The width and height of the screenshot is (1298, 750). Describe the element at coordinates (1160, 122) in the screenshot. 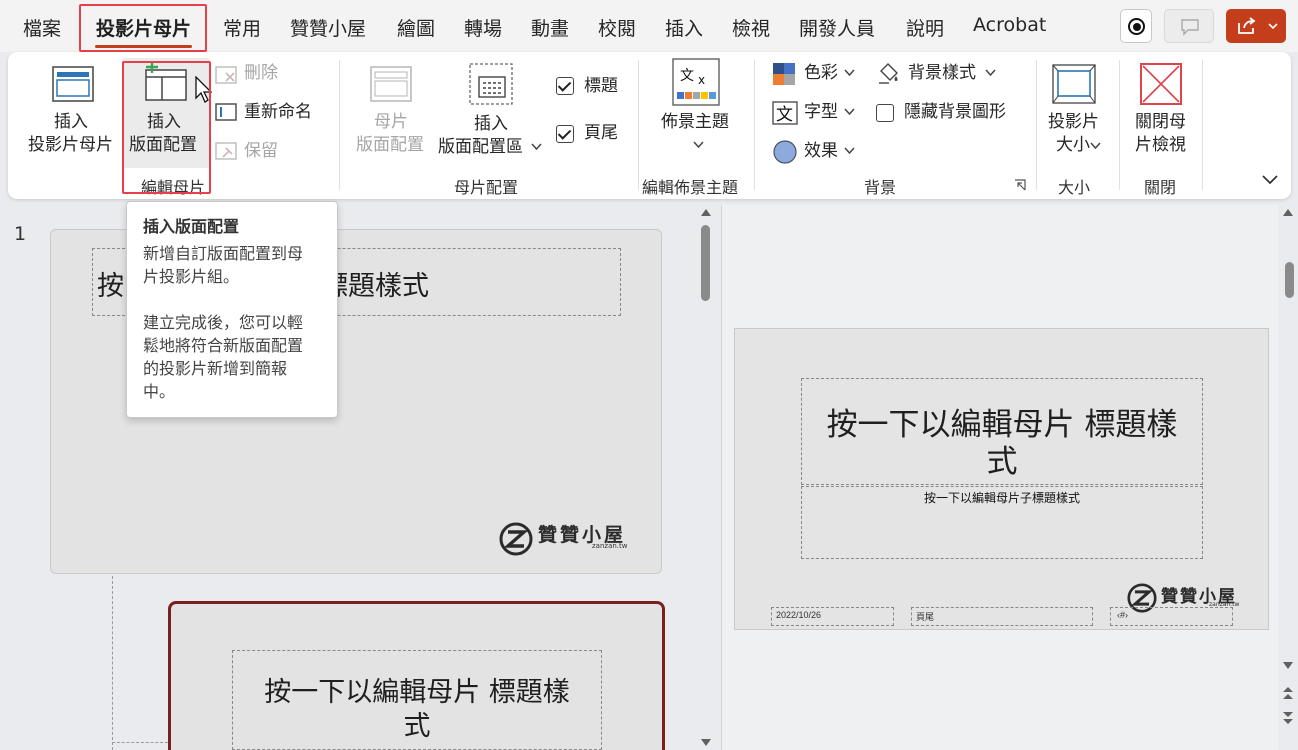

I see `close-master-label1: 關閉母` at that location.